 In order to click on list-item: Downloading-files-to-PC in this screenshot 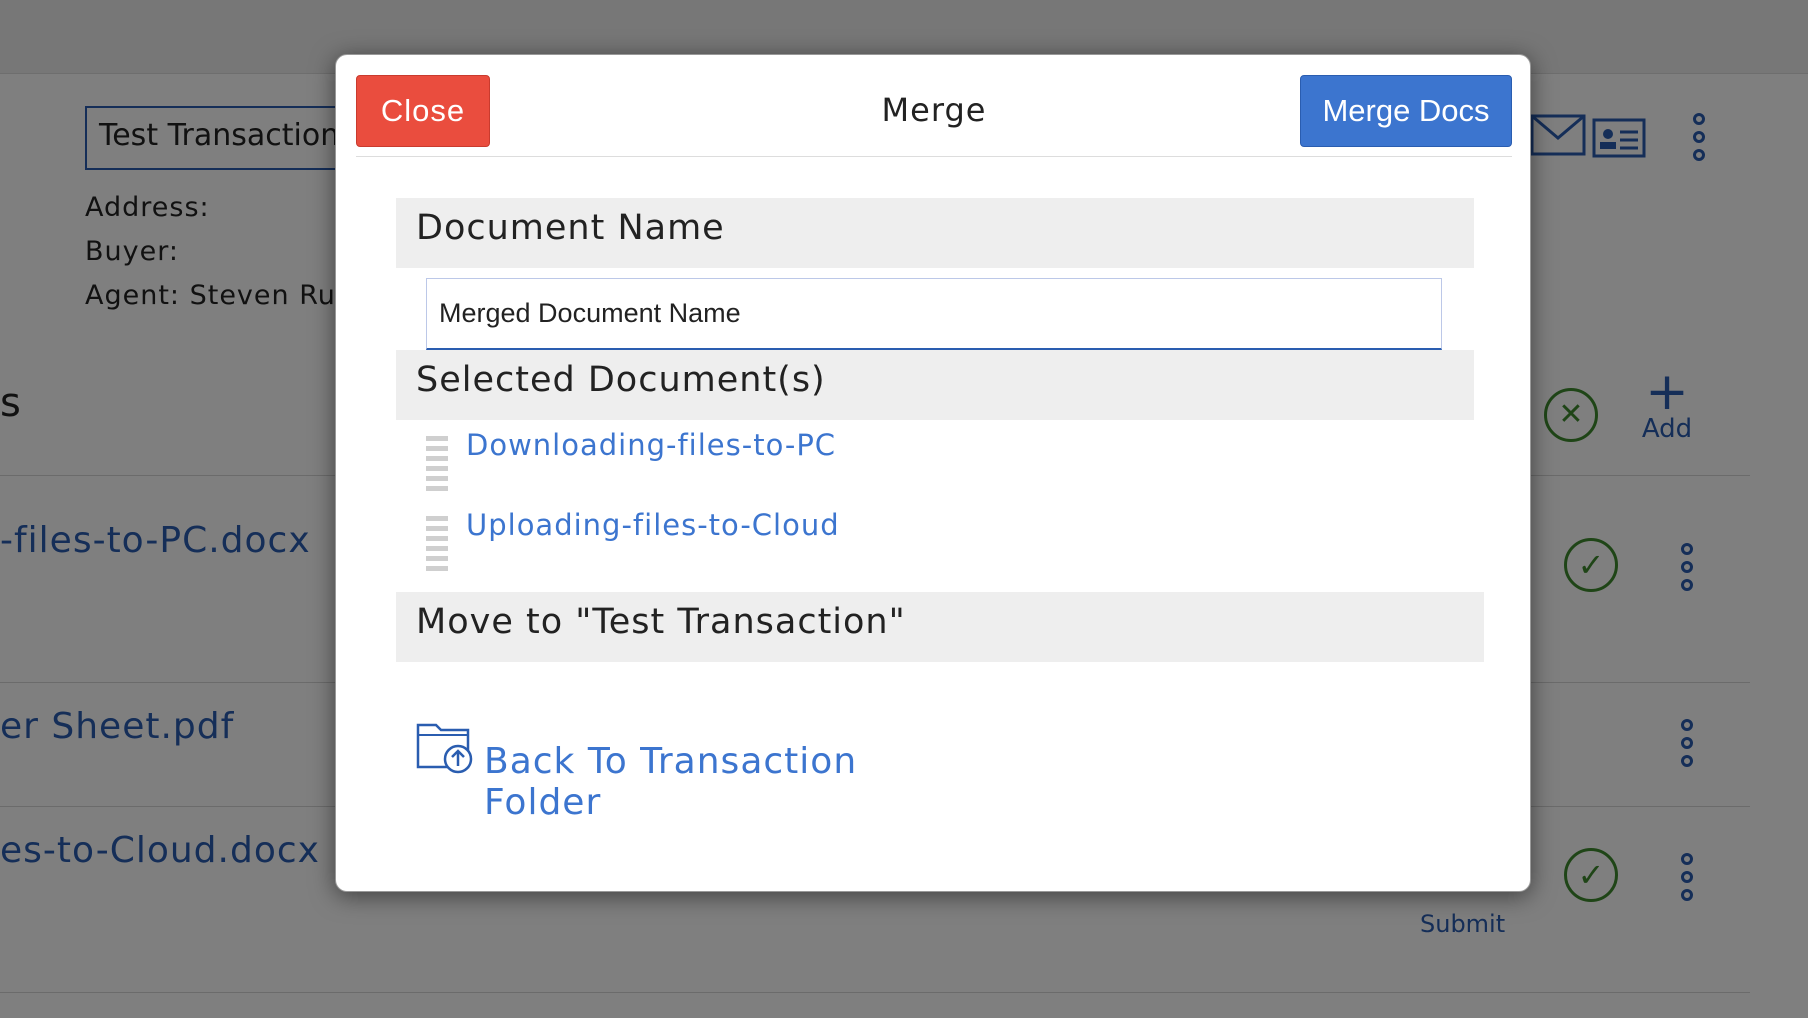, I will do `click(876, 460)`.